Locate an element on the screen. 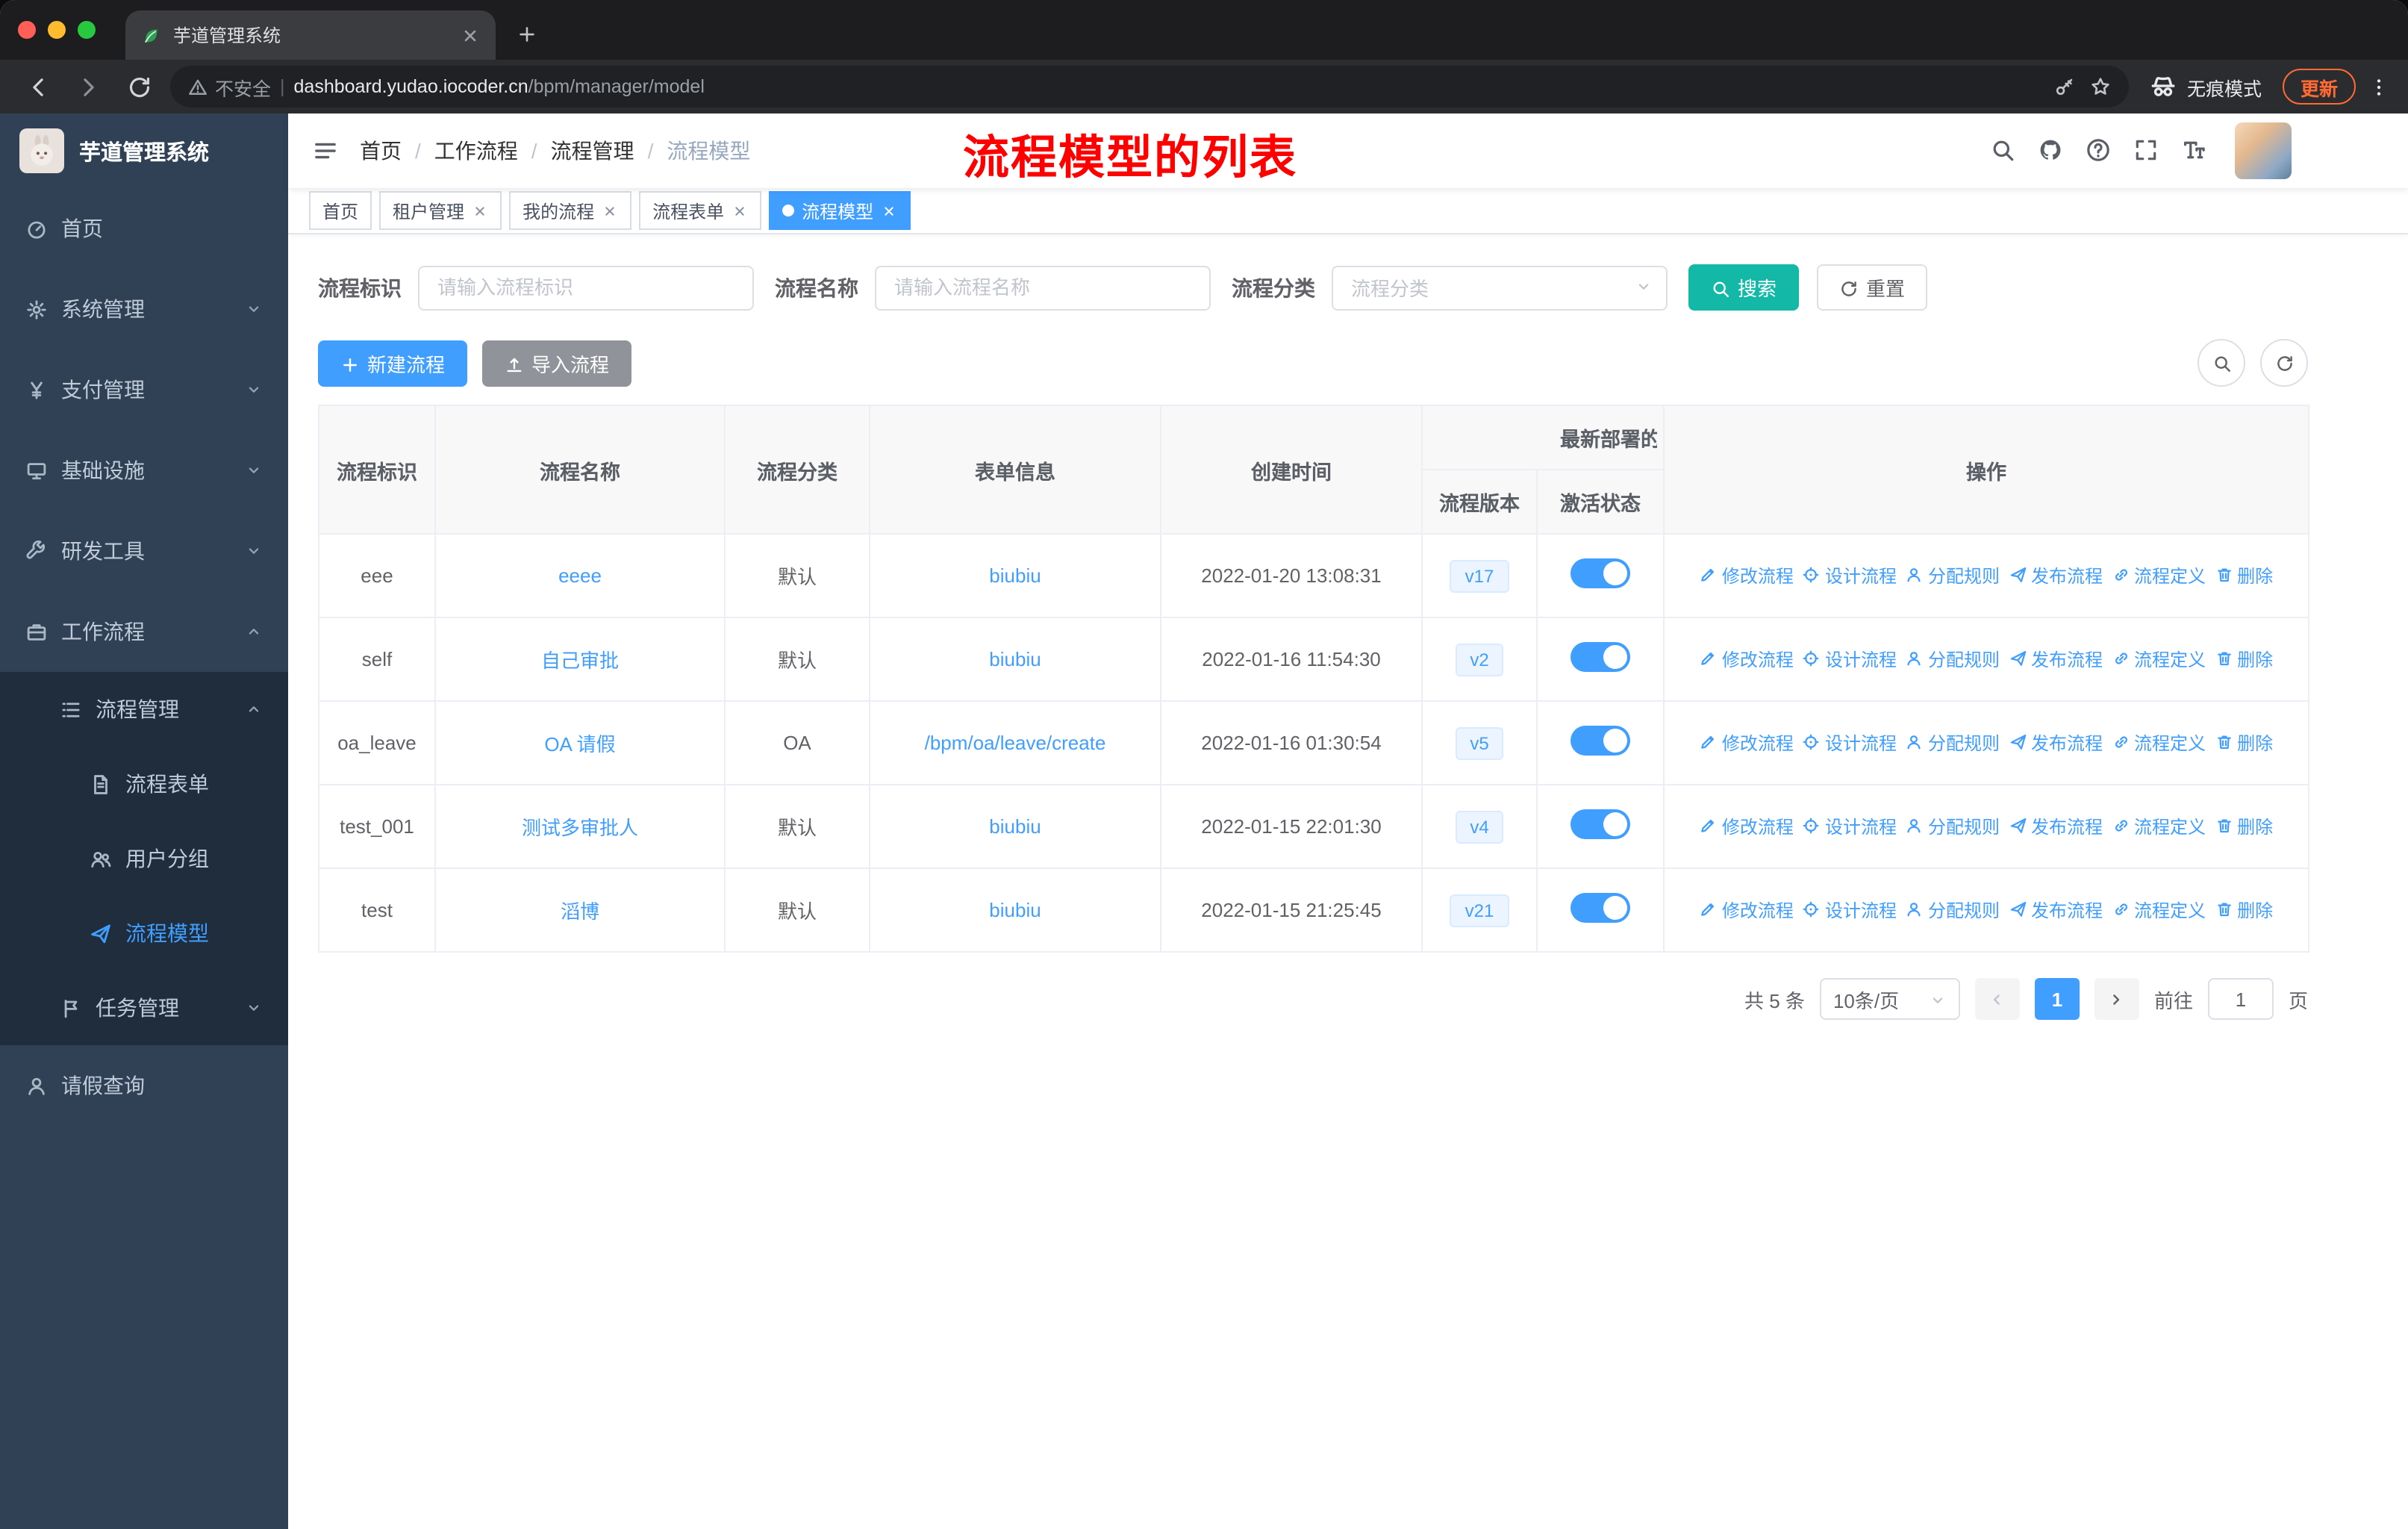 The width and height of the screenshot is (2408, 1529). search-button: 搜索 is located at coordinates (1744, 287).